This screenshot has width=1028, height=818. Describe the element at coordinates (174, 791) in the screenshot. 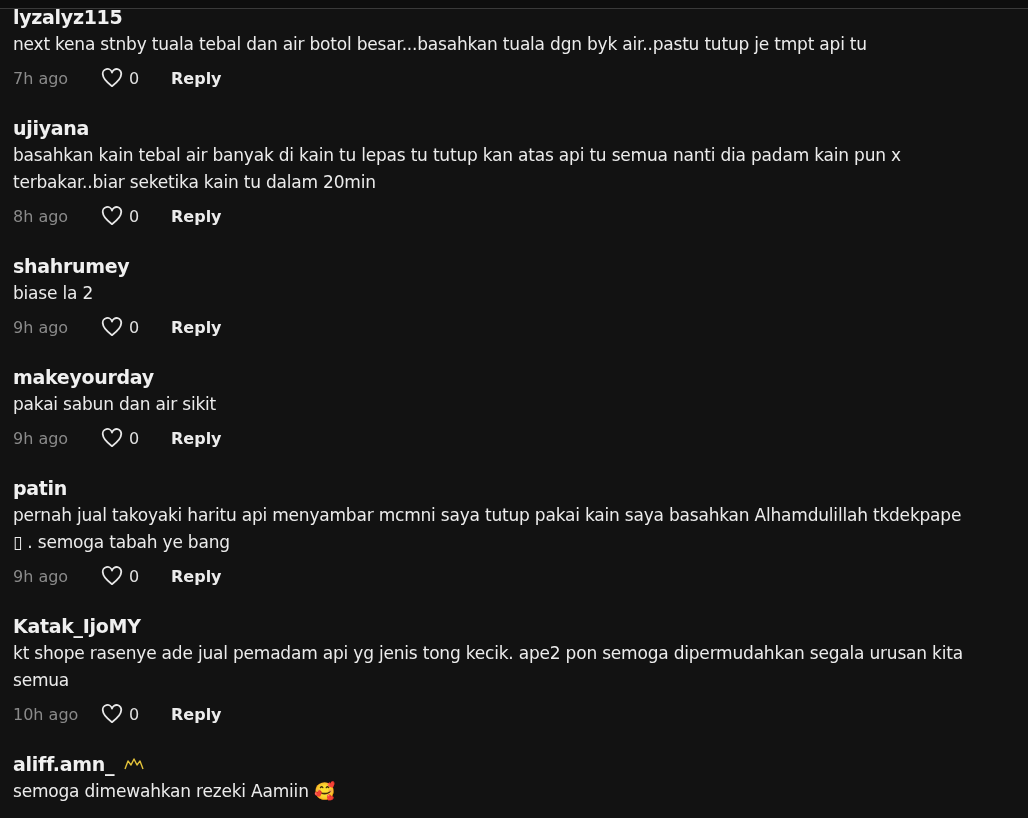

I see `comment-text: semoga dimewahkan rezeki Aamiin 🥰` at that location.